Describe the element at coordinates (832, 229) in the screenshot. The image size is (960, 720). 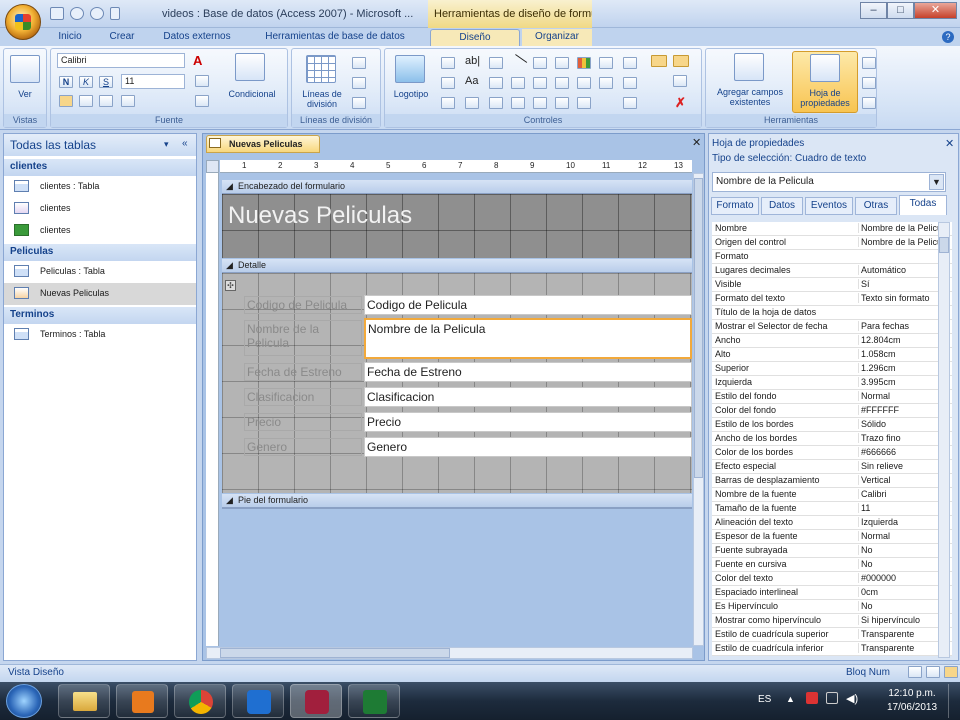
I see `property-row: Nombre Nombre de la Pelicula` at that location.